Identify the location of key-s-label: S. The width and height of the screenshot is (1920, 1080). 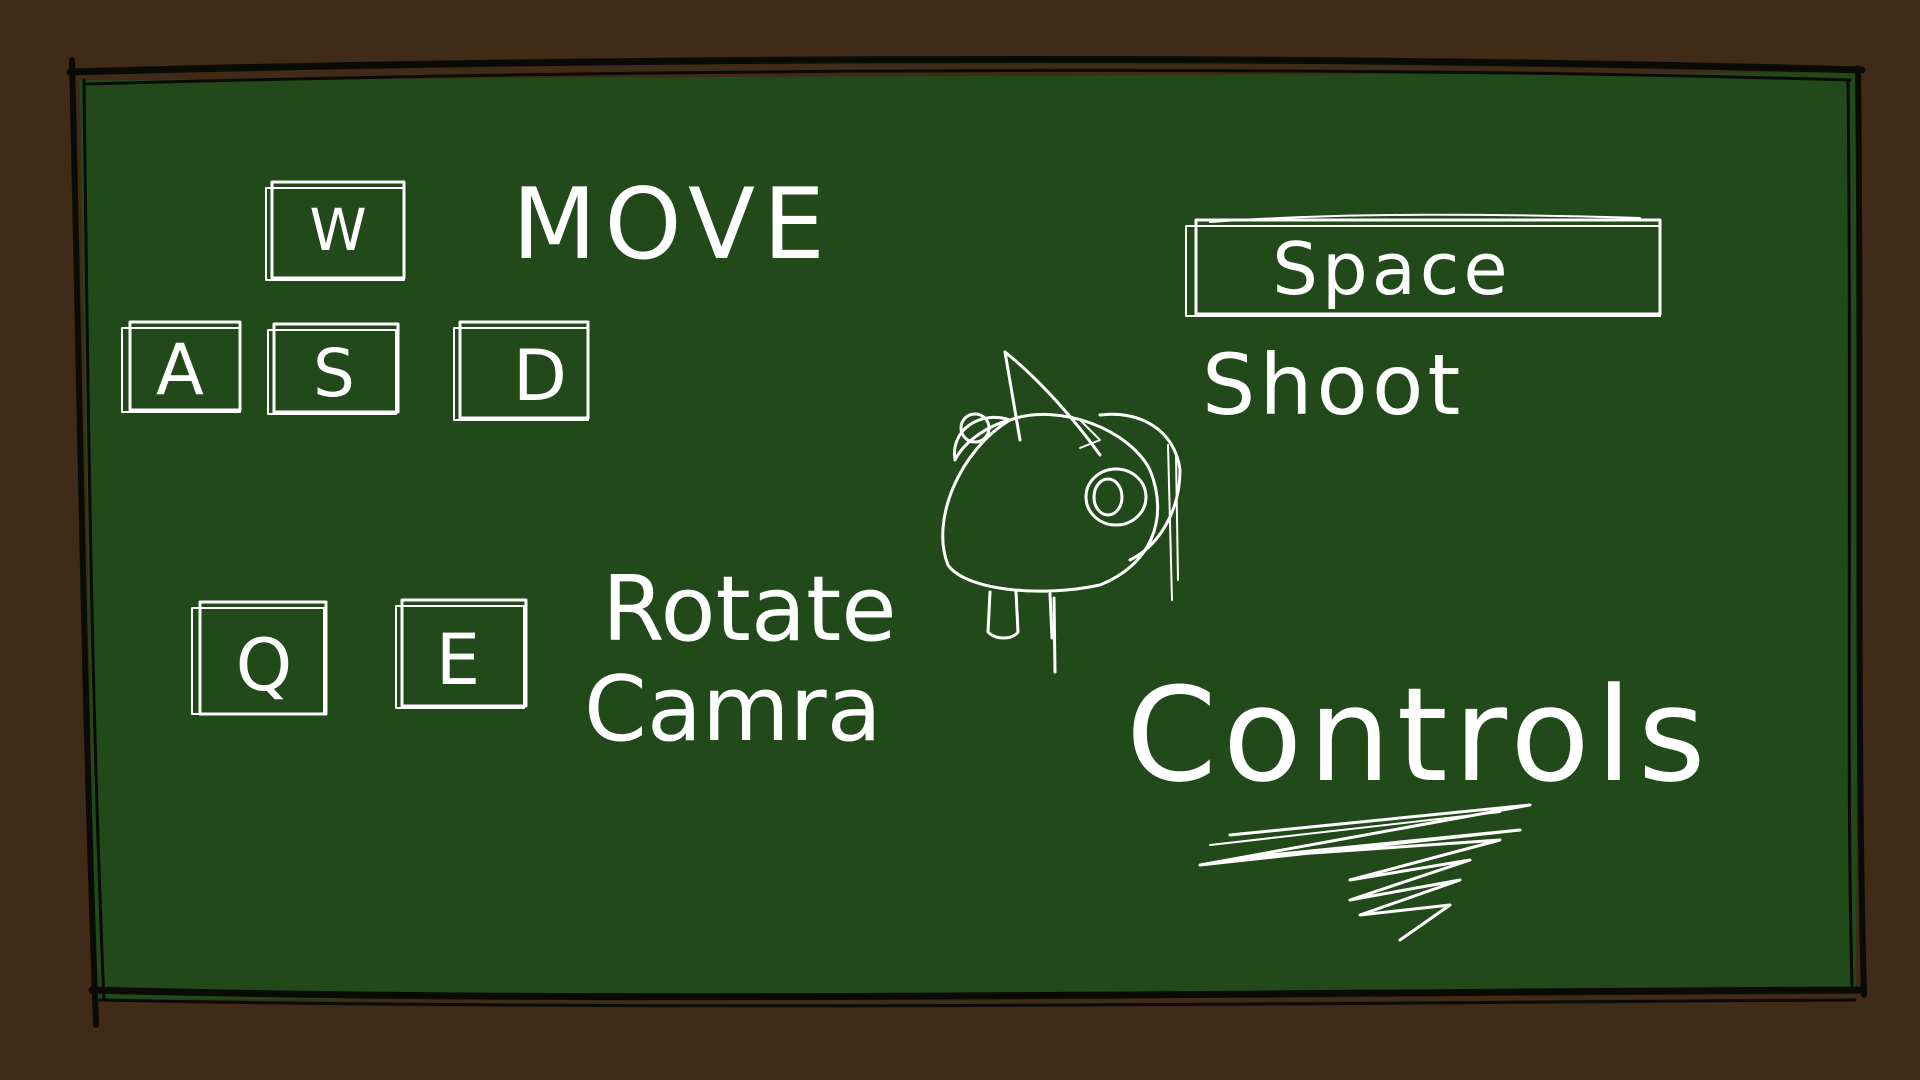
(334, 373).